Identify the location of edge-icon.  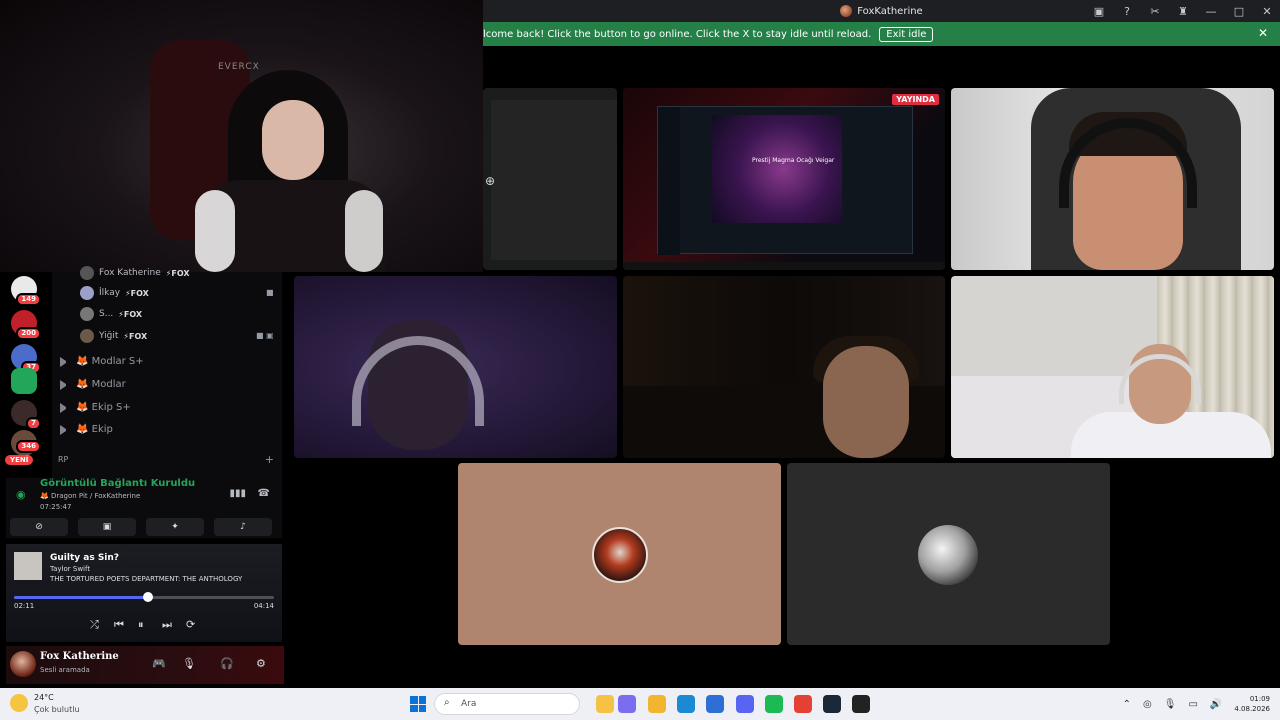
(686, 704).